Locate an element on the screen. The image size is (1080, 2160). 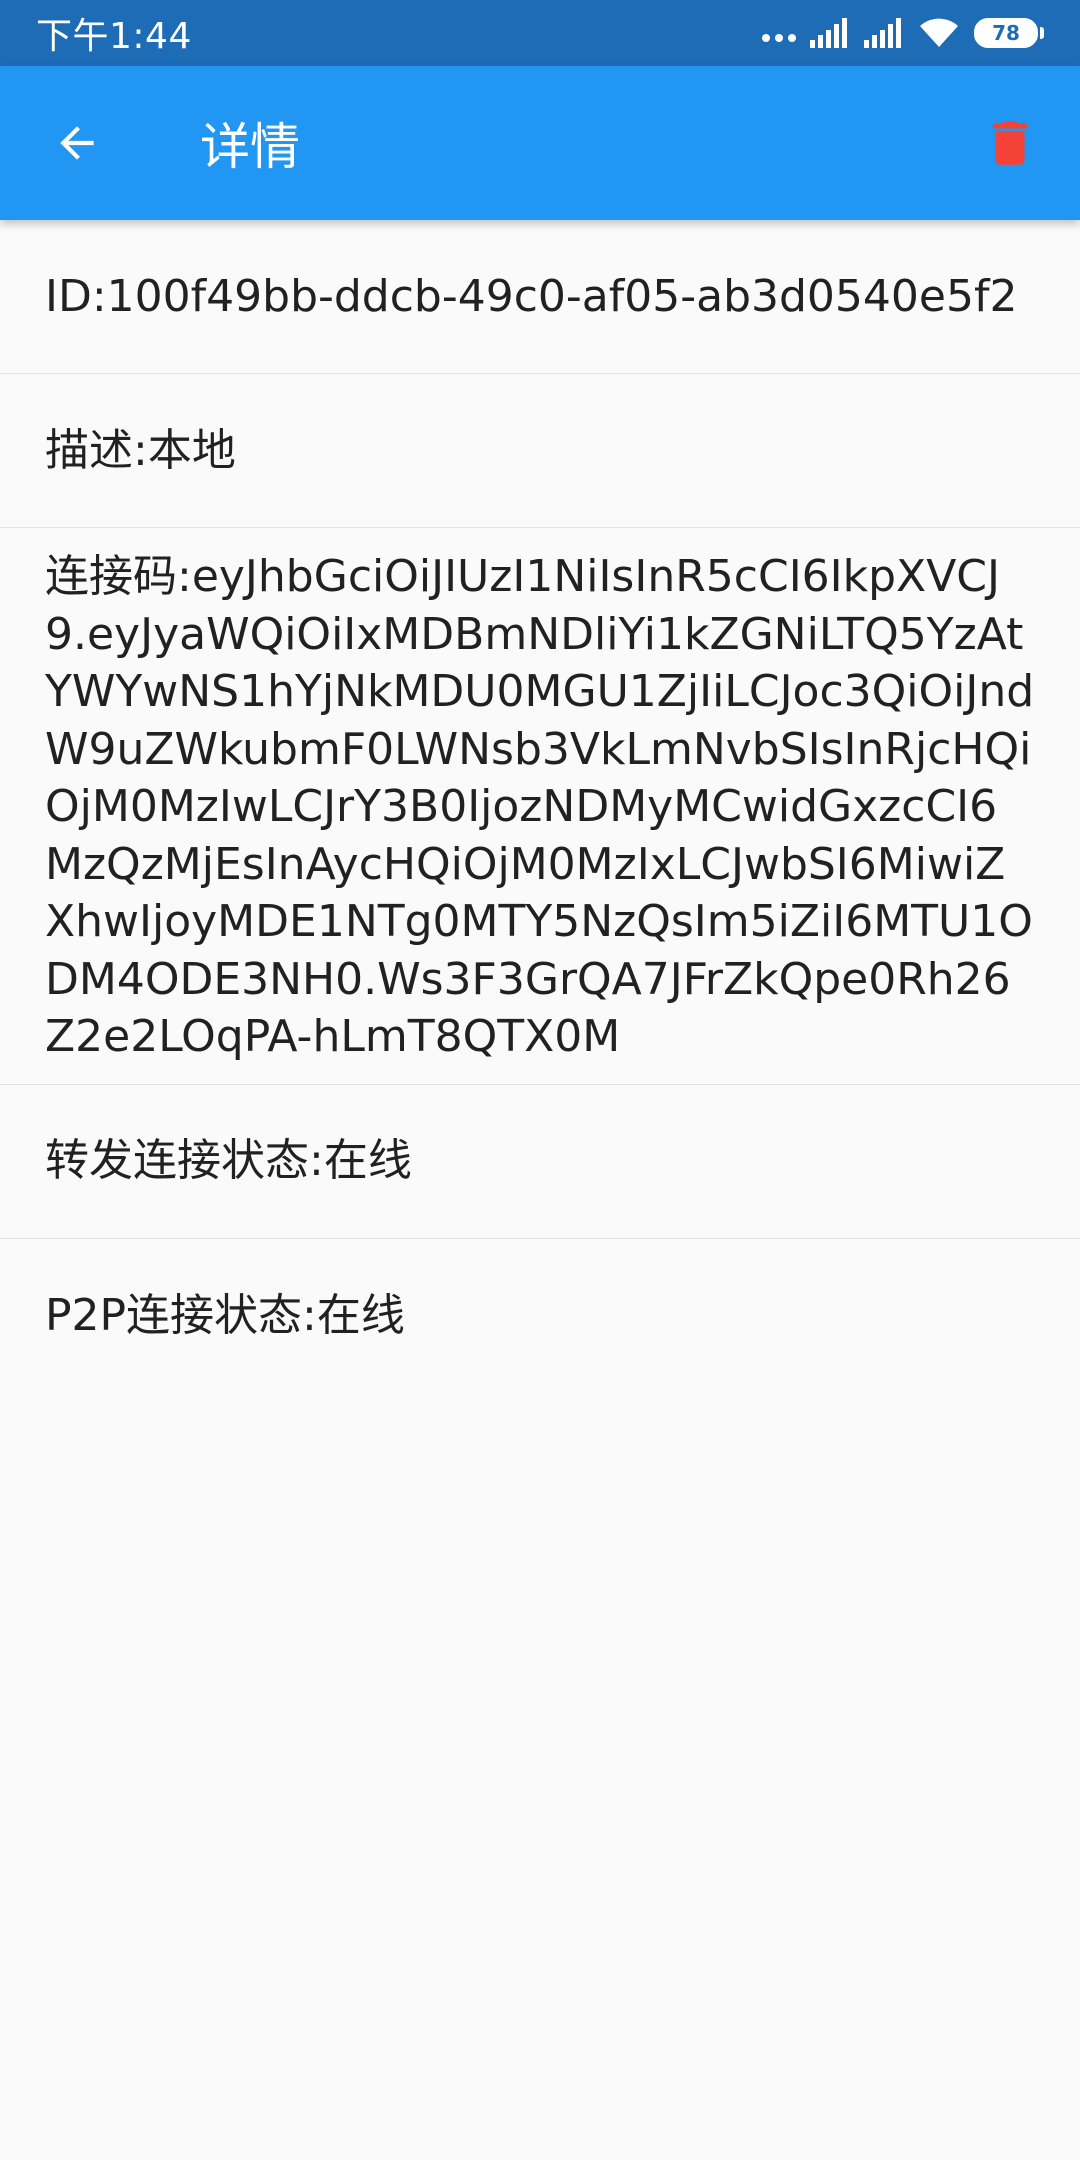
more-dots-icon is located at coordinates (779, 38).